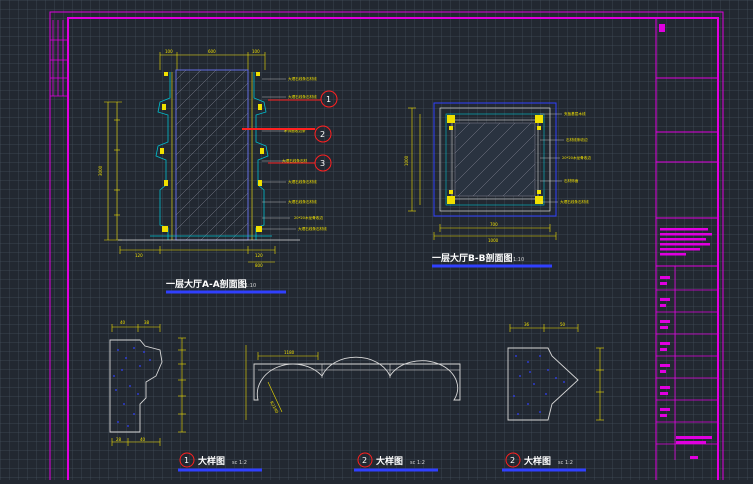  I want to click on dim-arch-span: 1180, so click(289, 352).